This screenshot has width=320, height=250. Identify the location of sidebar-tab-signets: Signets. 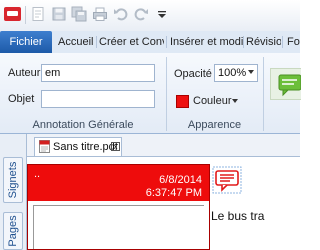
(13, 180).